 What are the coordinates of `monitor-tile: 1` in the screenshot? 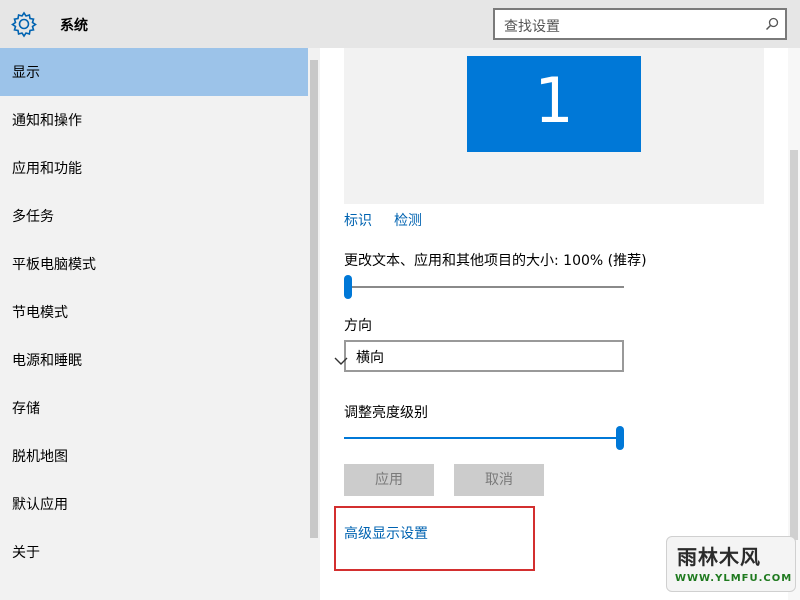 It's located at (554, 104).